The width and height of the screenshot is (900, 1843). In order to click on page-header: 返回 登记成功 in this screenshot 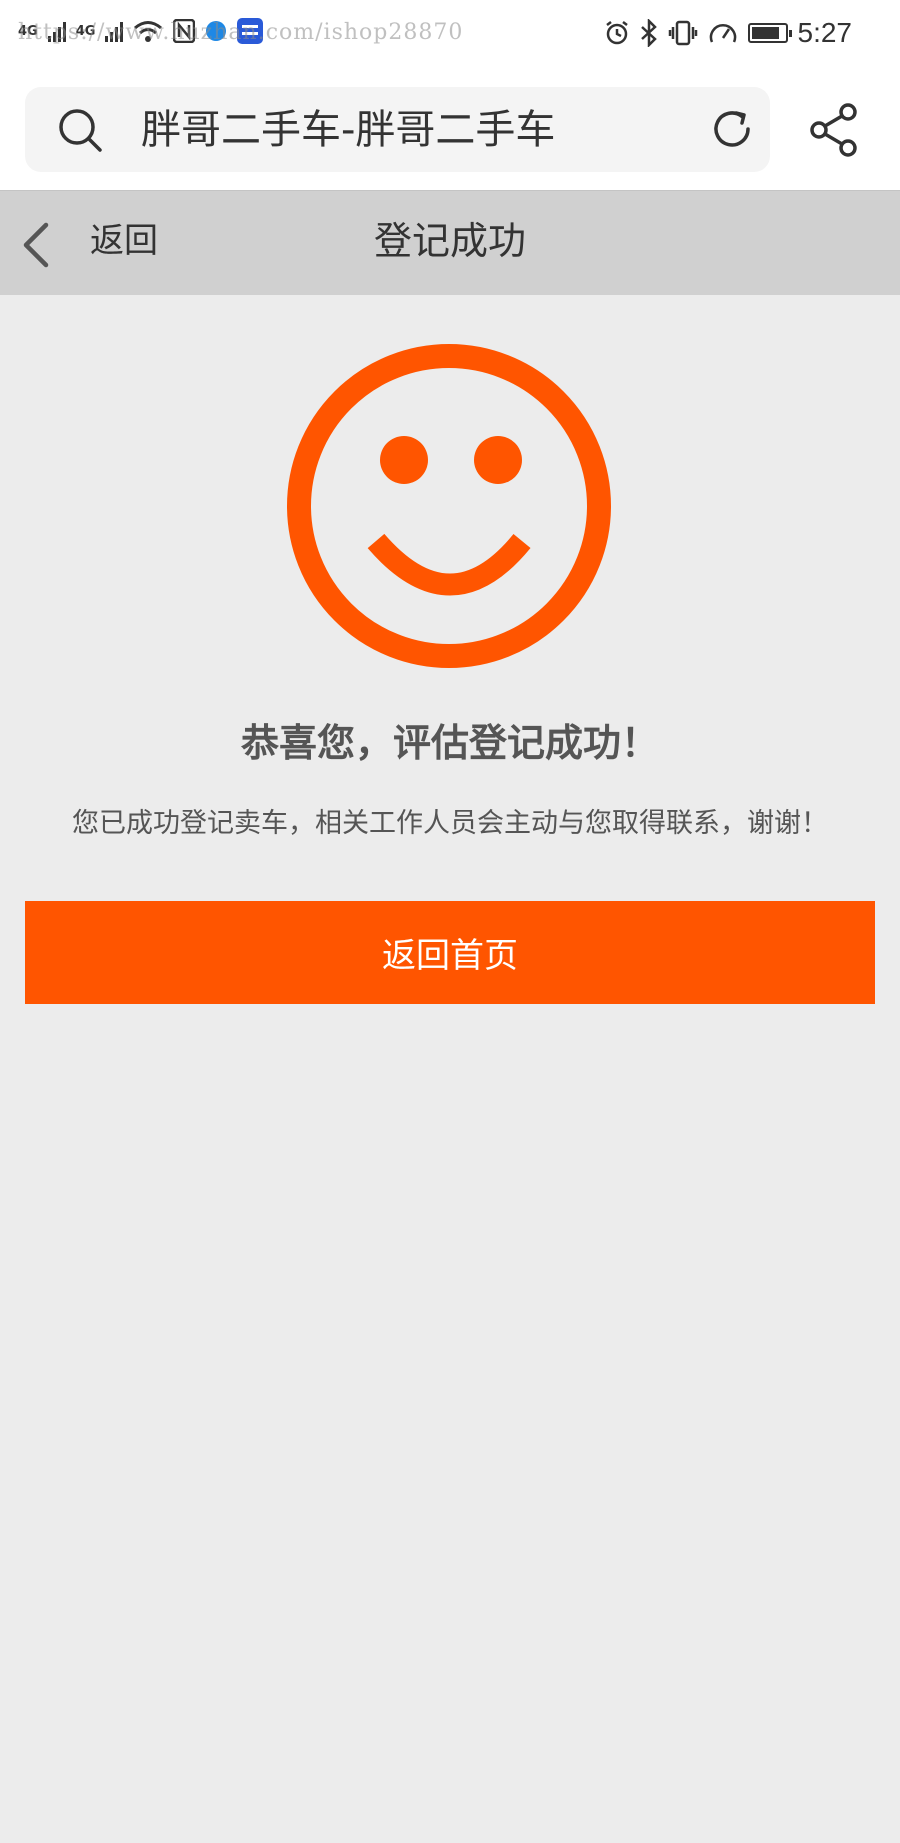, I will do `click(450, 242)`.